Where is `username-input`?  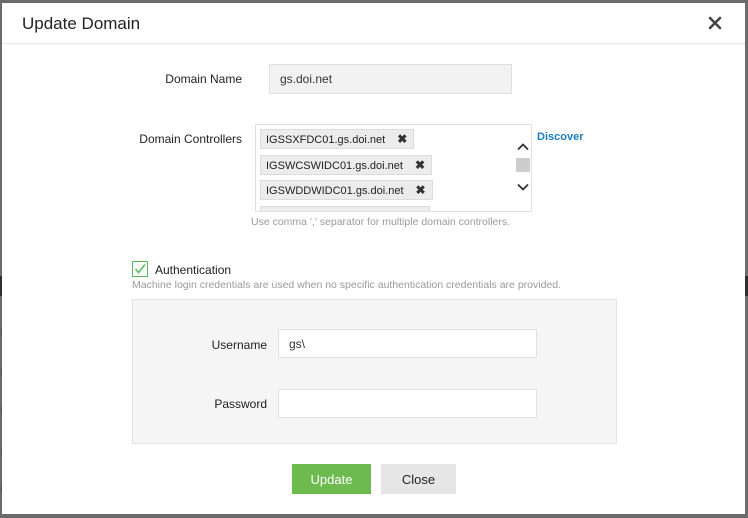
username-input is located at coordinates (407, 343).